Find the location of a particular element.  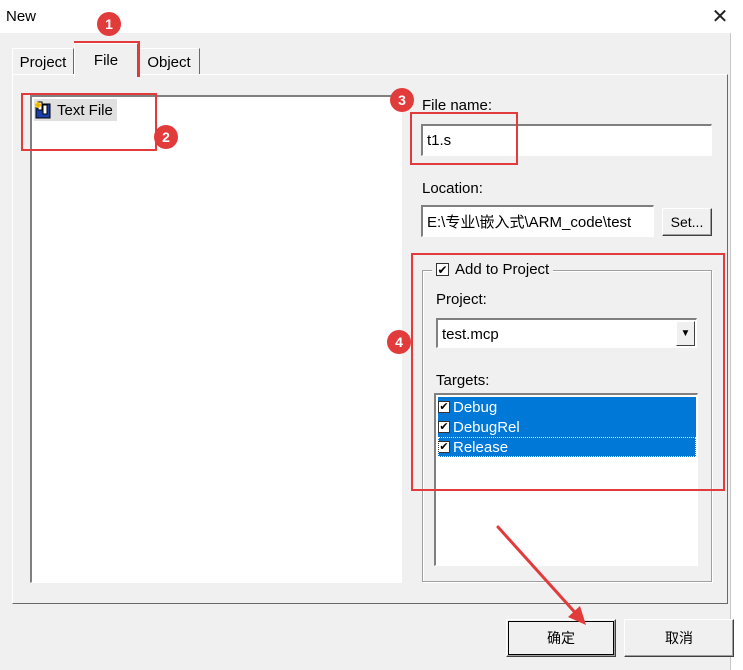

window-title: New is located at coordinates (21, 16).